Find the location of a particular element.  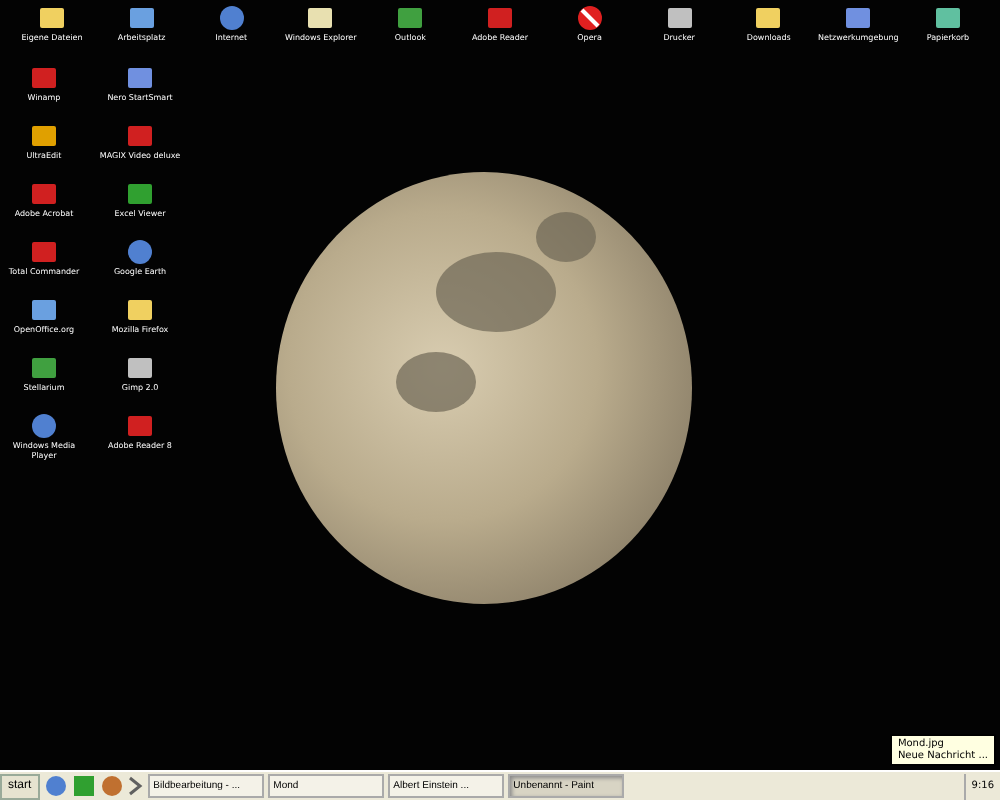

globe-icon is located at coordinates (55, 786).